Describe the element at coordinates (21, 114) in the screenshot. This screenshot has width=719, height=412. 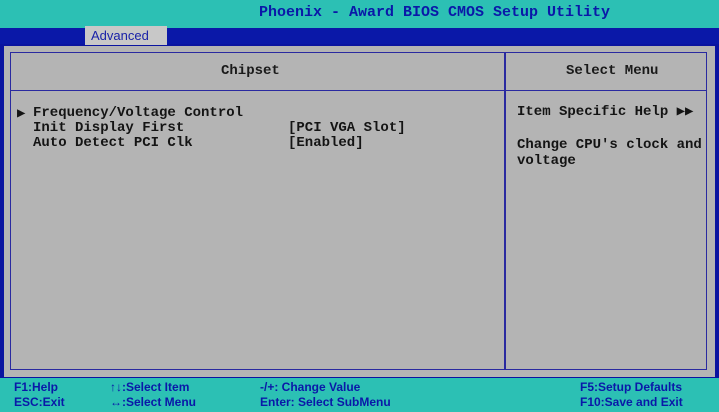
I see `submenu-arrow-icon: ▶` at that location.